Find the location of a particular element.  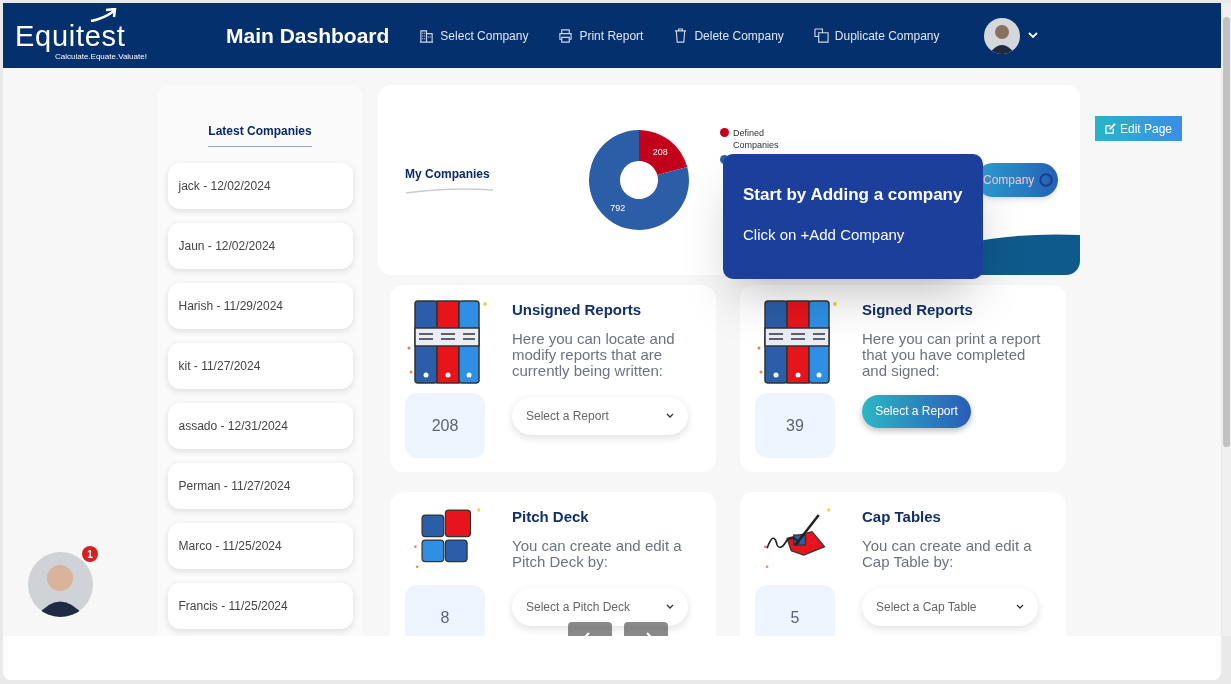

card-description: You can create and edit a Cap Table by: is located at coordinates (947, 553).